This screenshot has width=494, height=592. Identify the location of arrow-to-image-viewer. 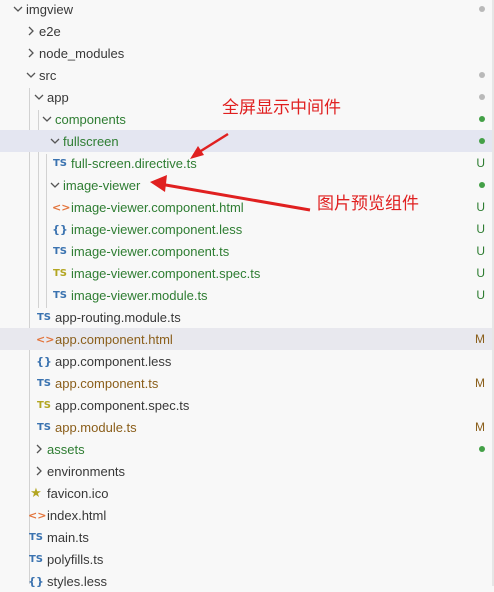
(230, 193).